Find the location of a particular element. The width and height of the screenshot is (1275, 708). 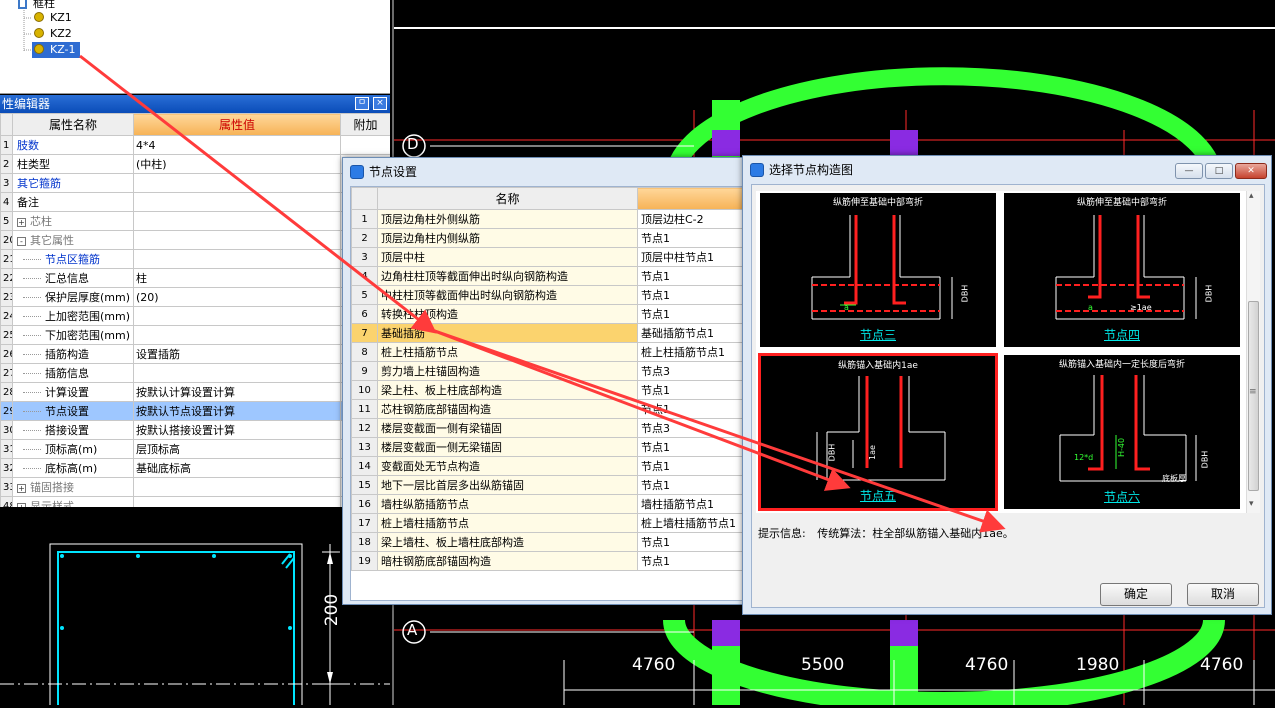

node-diagram-tile: 纵筋伸至基础中部弯折 a ≥1ae DBH 节点四 is located at coordinates (1122, 270).